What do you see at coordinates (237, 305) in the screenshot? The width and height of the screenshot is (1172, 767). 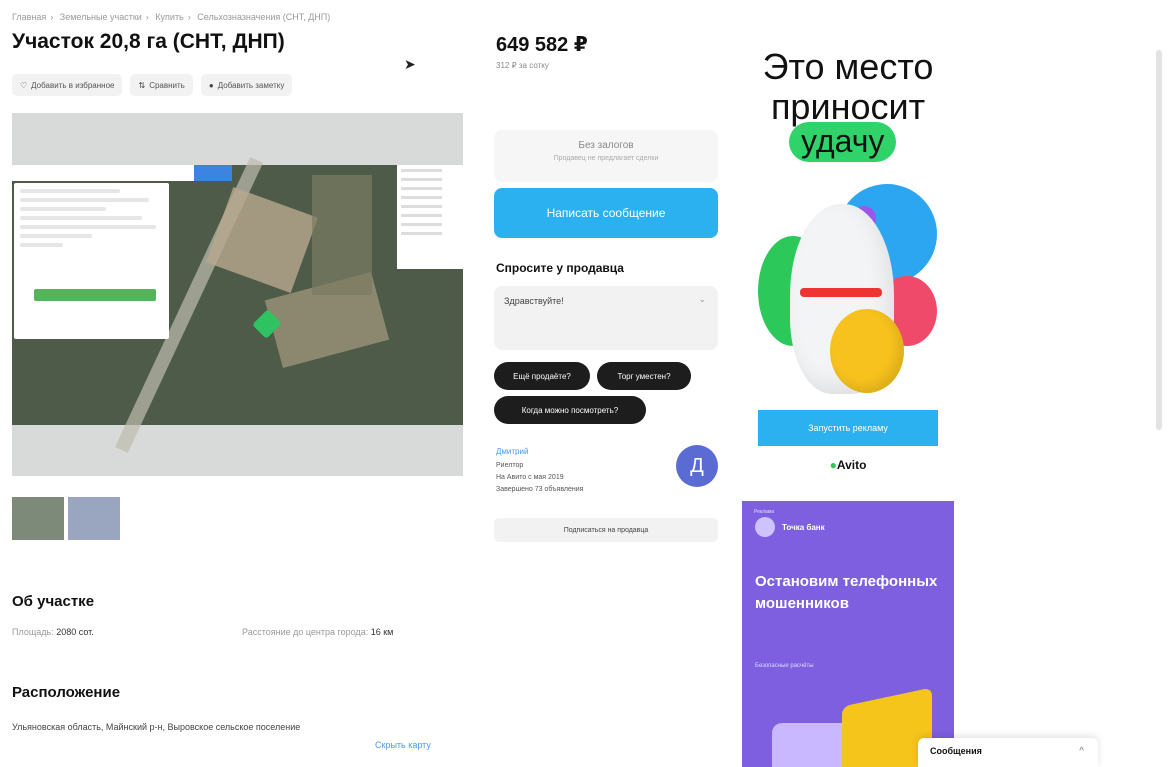 I see `satellite-map-photo` at bounding box center [237, 305].